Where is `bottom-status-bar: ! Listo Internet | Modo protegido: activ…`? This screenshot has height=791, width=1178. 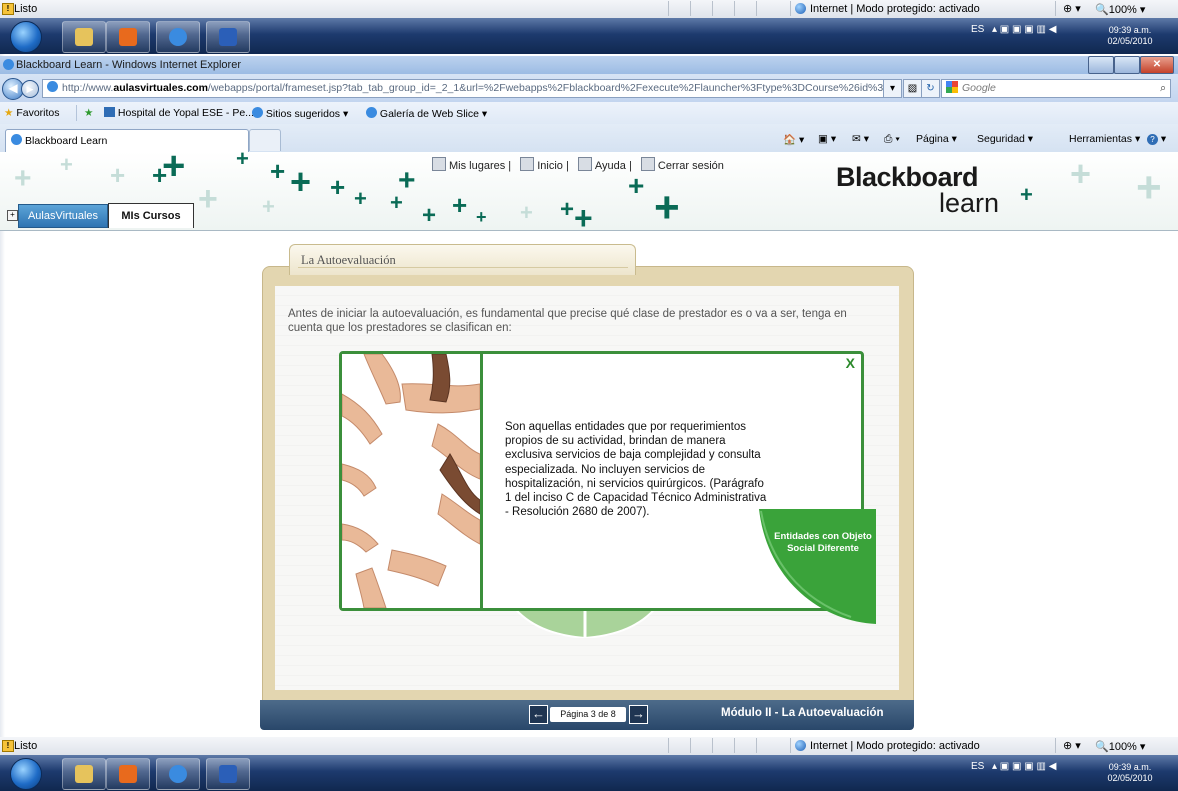 bottom-status-bar: ! Listo Internet | Modo protegido: activ… is located at coordinates (589, 746).